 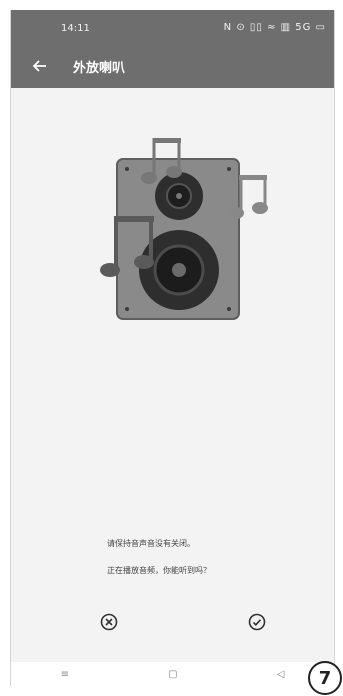 I want to click on cancel-button, so click(x=109, y=622).